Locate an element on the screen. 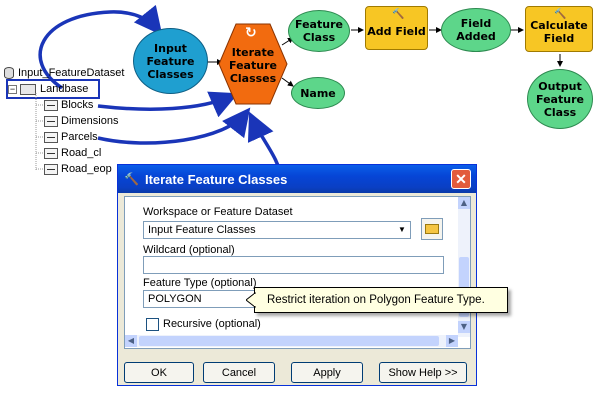 This screenshot has width=600, height=403. arrow-blocks-to-iterate is located at coordinates (168, 104).